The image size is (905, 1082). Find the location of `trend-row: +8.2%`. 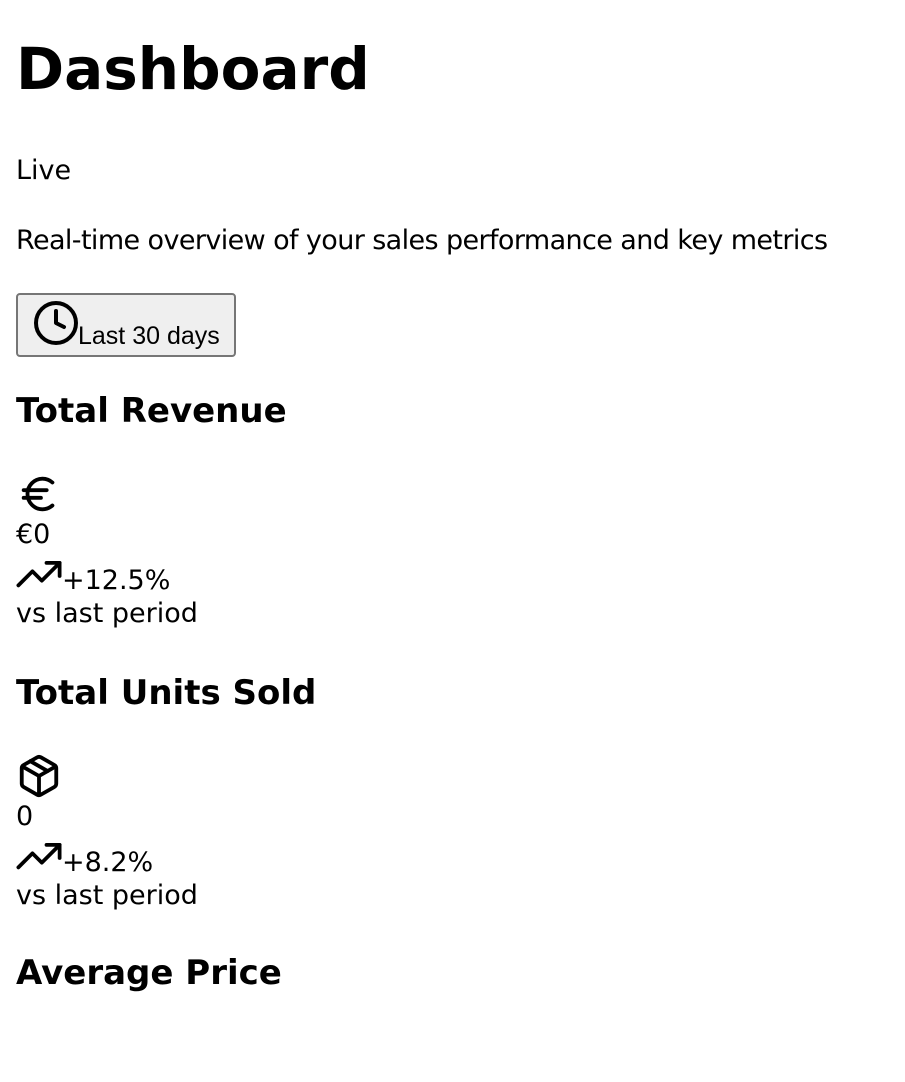

trend-row: +8.2% is located at coordinates (460, 861).